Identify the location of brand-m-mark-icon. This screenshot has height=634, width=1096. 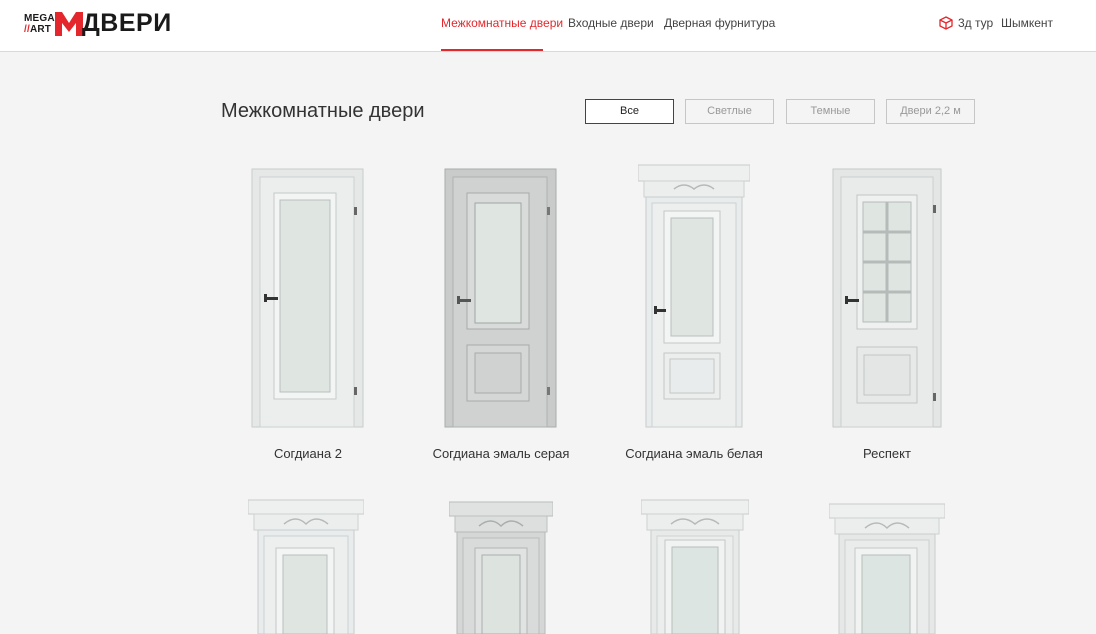
(69, 24).